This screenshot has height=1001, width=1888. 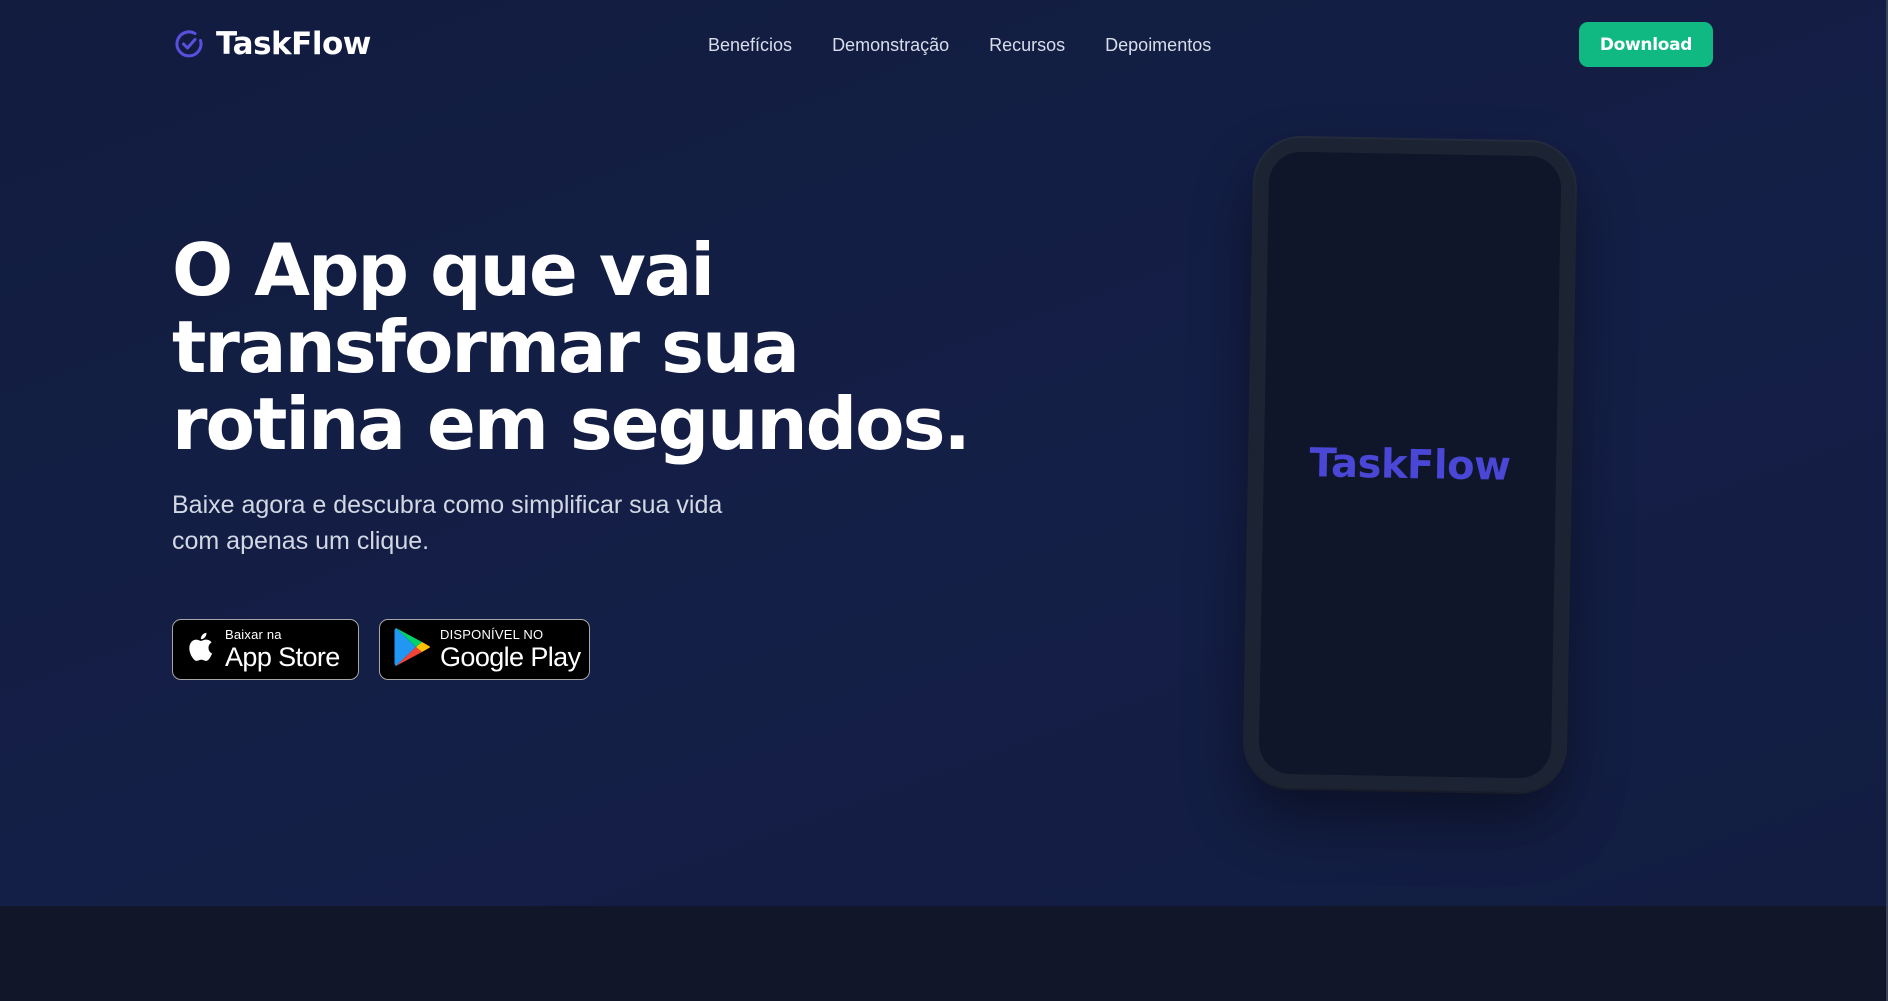 I want to click on brand-logo: TaskFlow, so click(x=272, y=44).